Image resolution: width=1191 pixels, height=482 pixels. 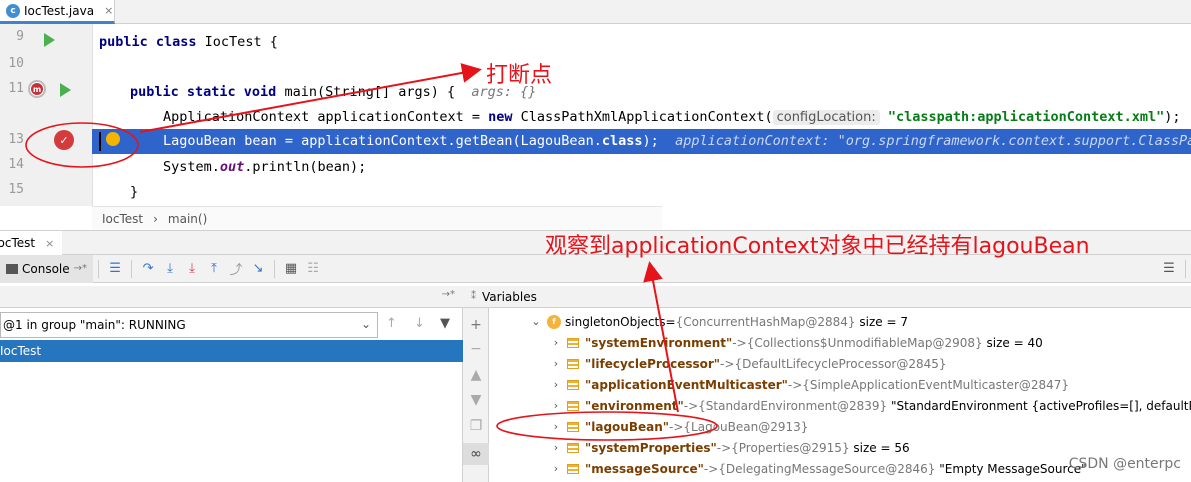 What do you see at coordinates (82, 145) in the screenshot?
I see `breakpoint-highlight-ellipse` at bounding box center [82, 145].